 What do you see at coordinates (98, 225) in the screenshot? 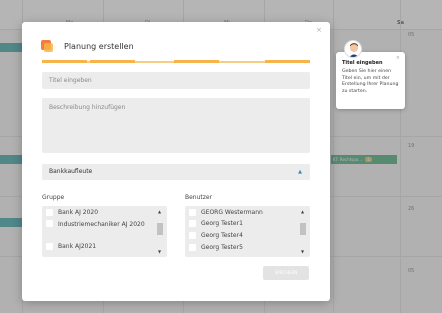
I see `list-item: Industriemechaniker AJ 2020` at bounding box center [98, 225].